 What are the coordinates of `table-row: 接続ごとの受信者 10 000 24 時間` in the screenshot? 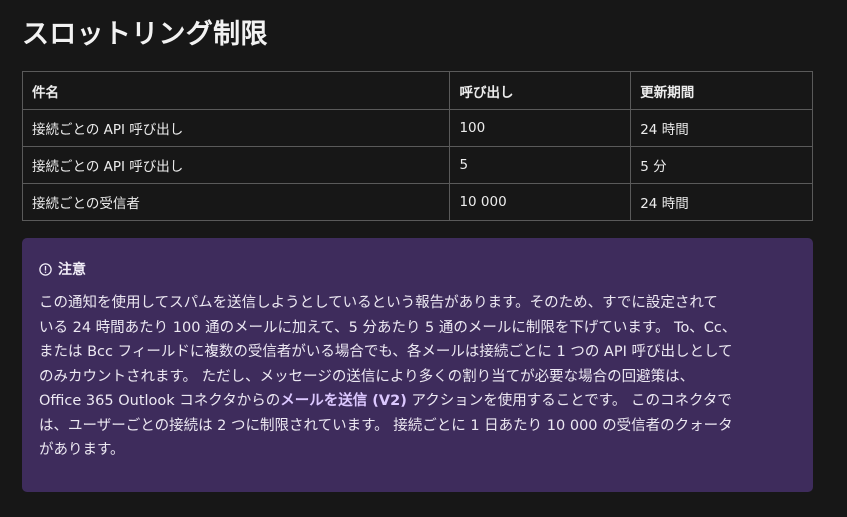 It's located at (417, 202).